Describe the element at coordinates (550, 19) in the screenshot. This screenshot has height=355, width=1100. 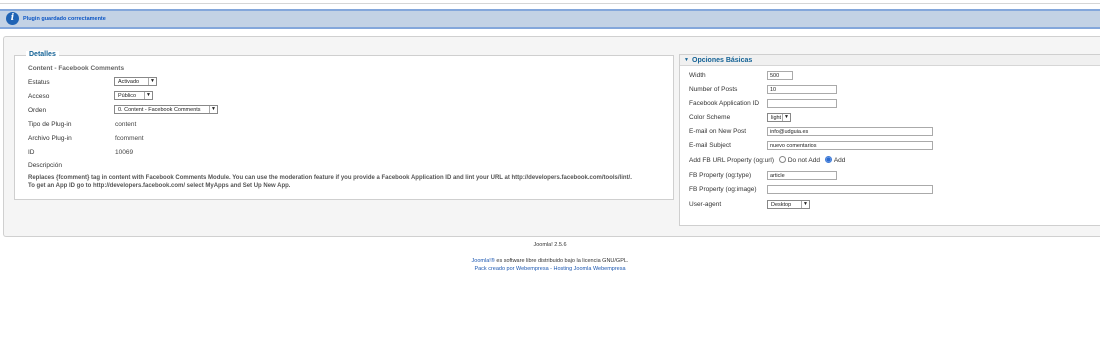
I see `system-message: i Plugin guardado correctamente` at that location.